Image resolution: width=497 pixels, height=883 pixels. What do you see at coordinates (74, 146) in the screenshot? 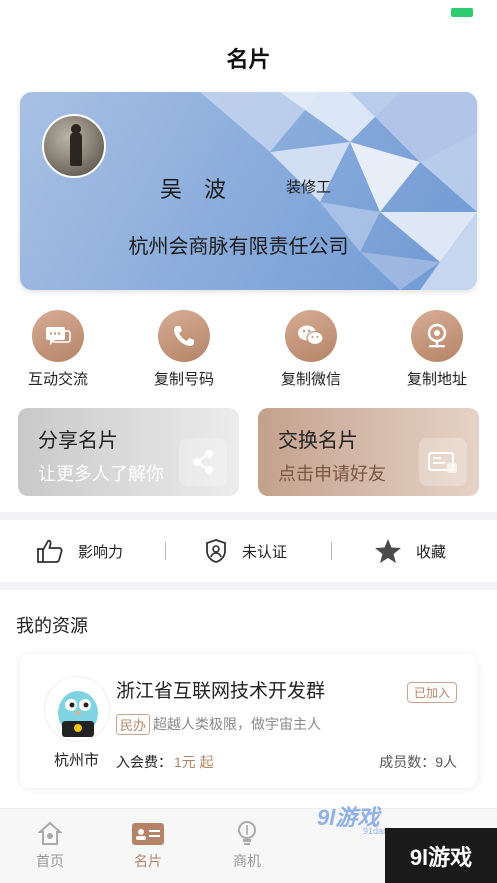
I see `avatar` at bounding box center [74, 146].